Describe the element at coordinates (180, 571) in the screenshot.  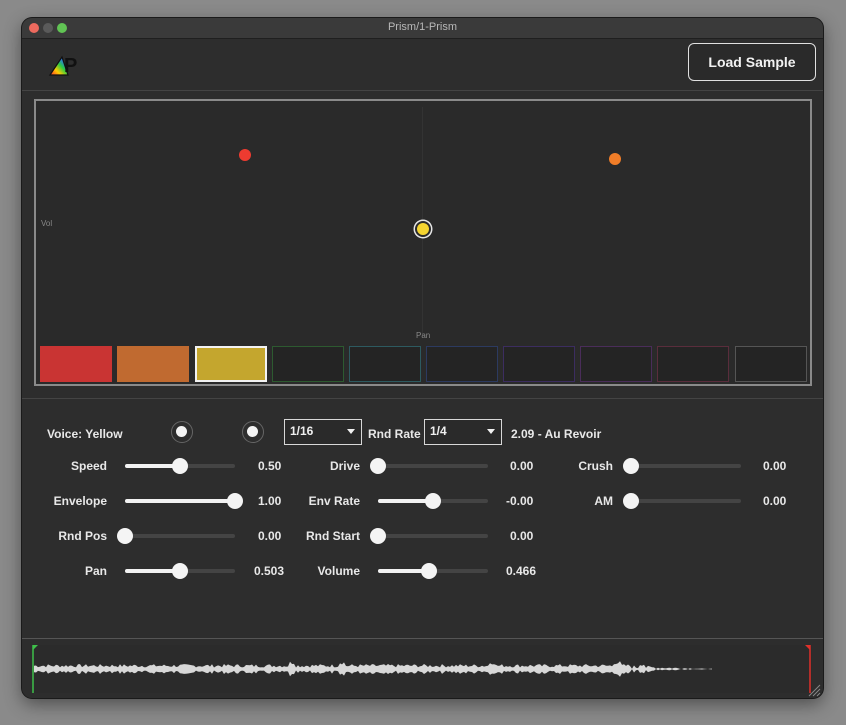
I see `pan-slider` at that location.